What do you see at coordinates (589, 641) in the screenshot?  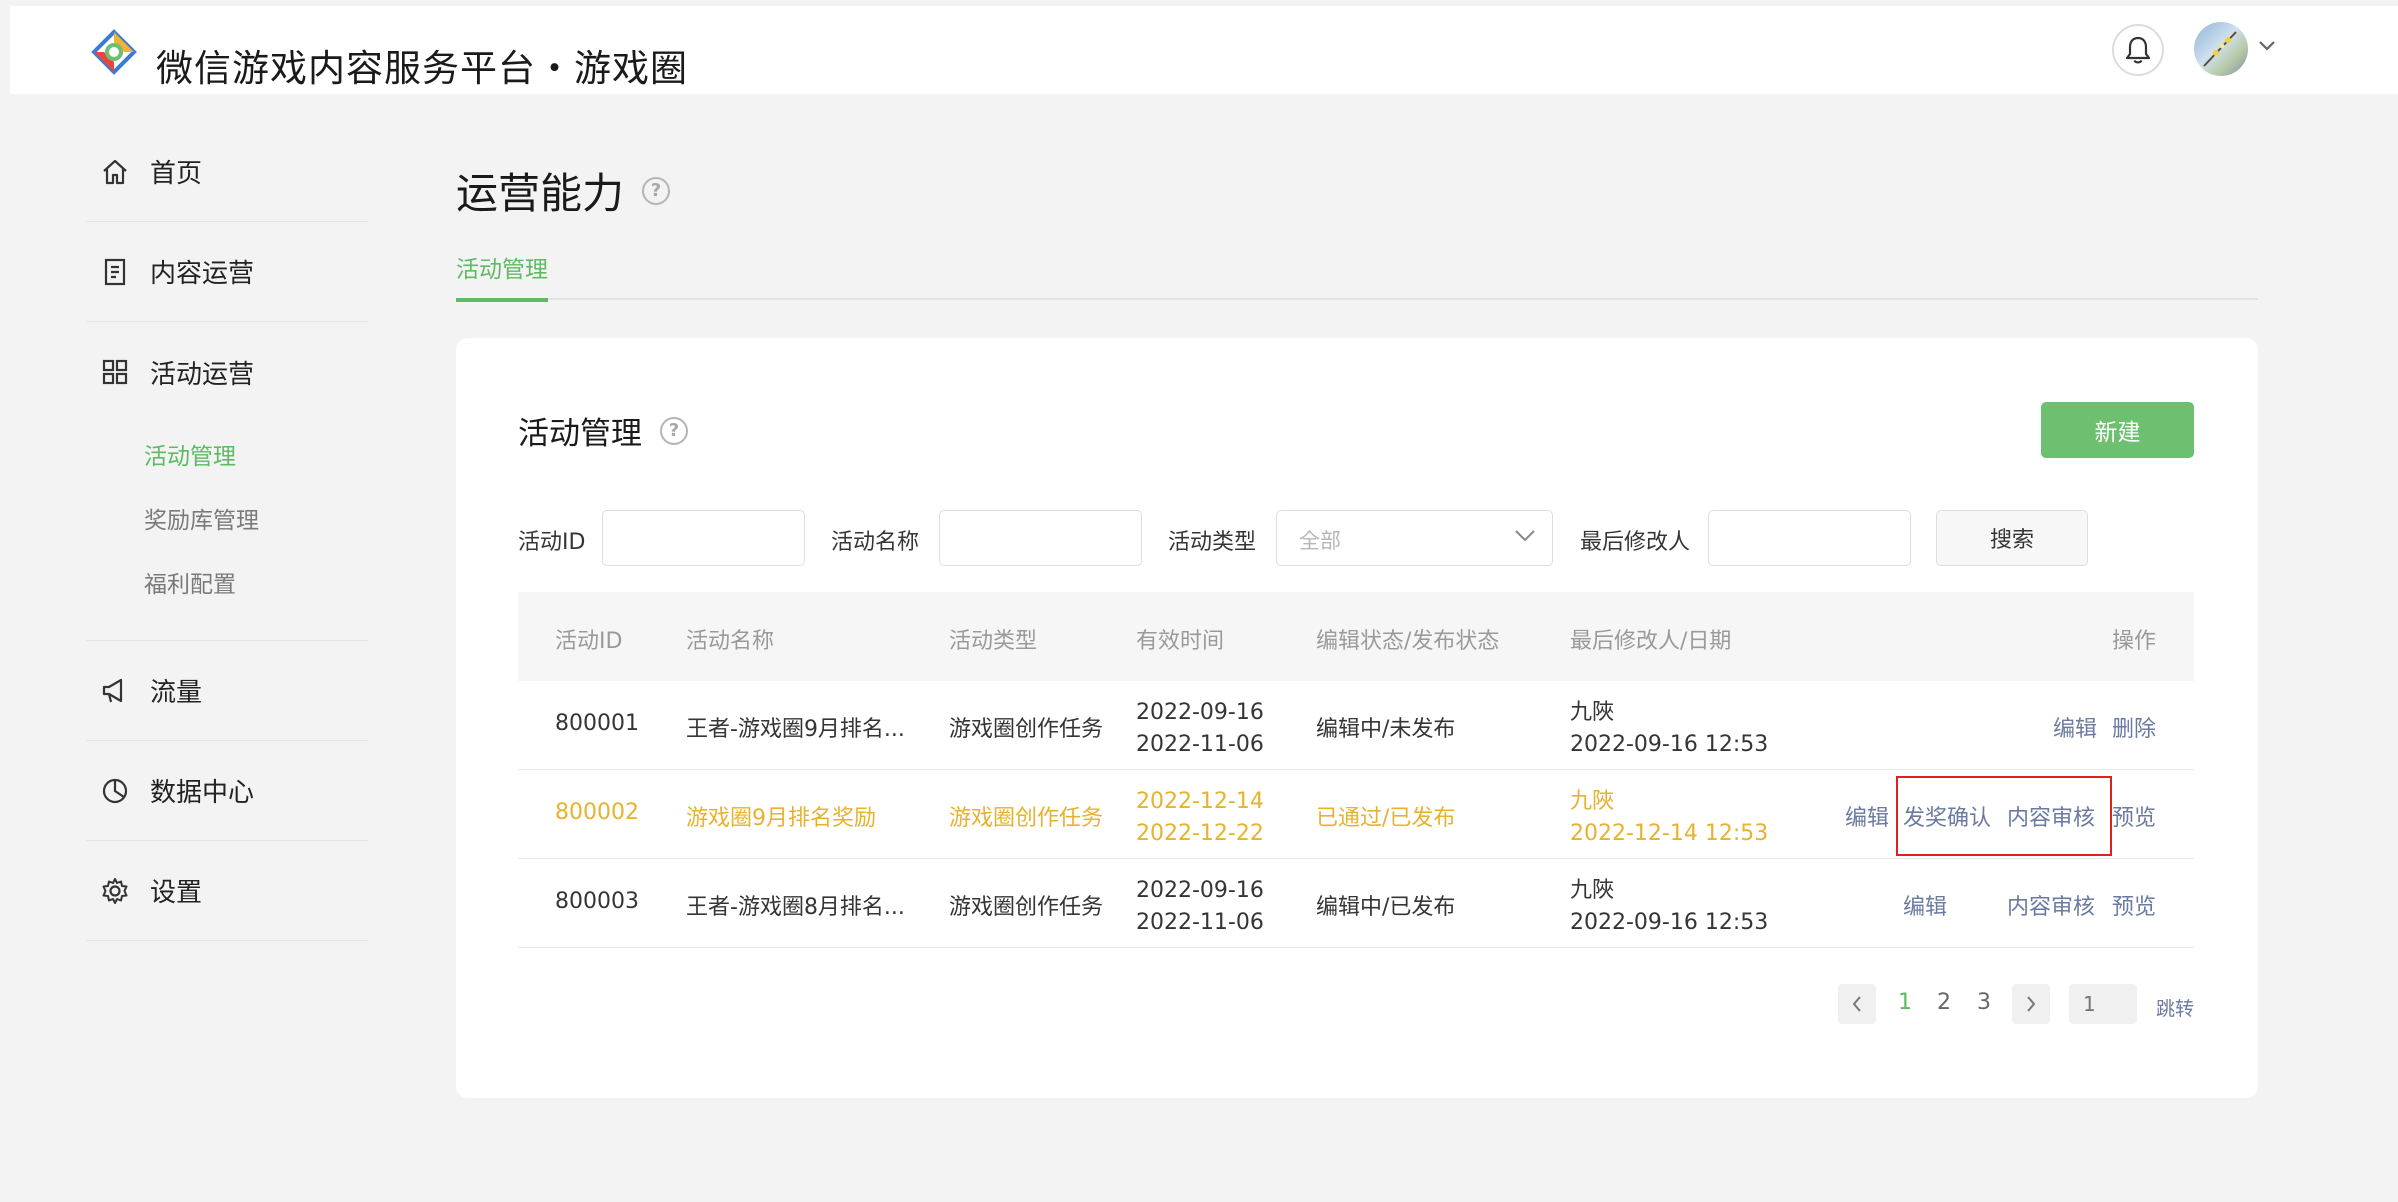 I see `column-header: 活动ID` at bounding box center [589, 641].